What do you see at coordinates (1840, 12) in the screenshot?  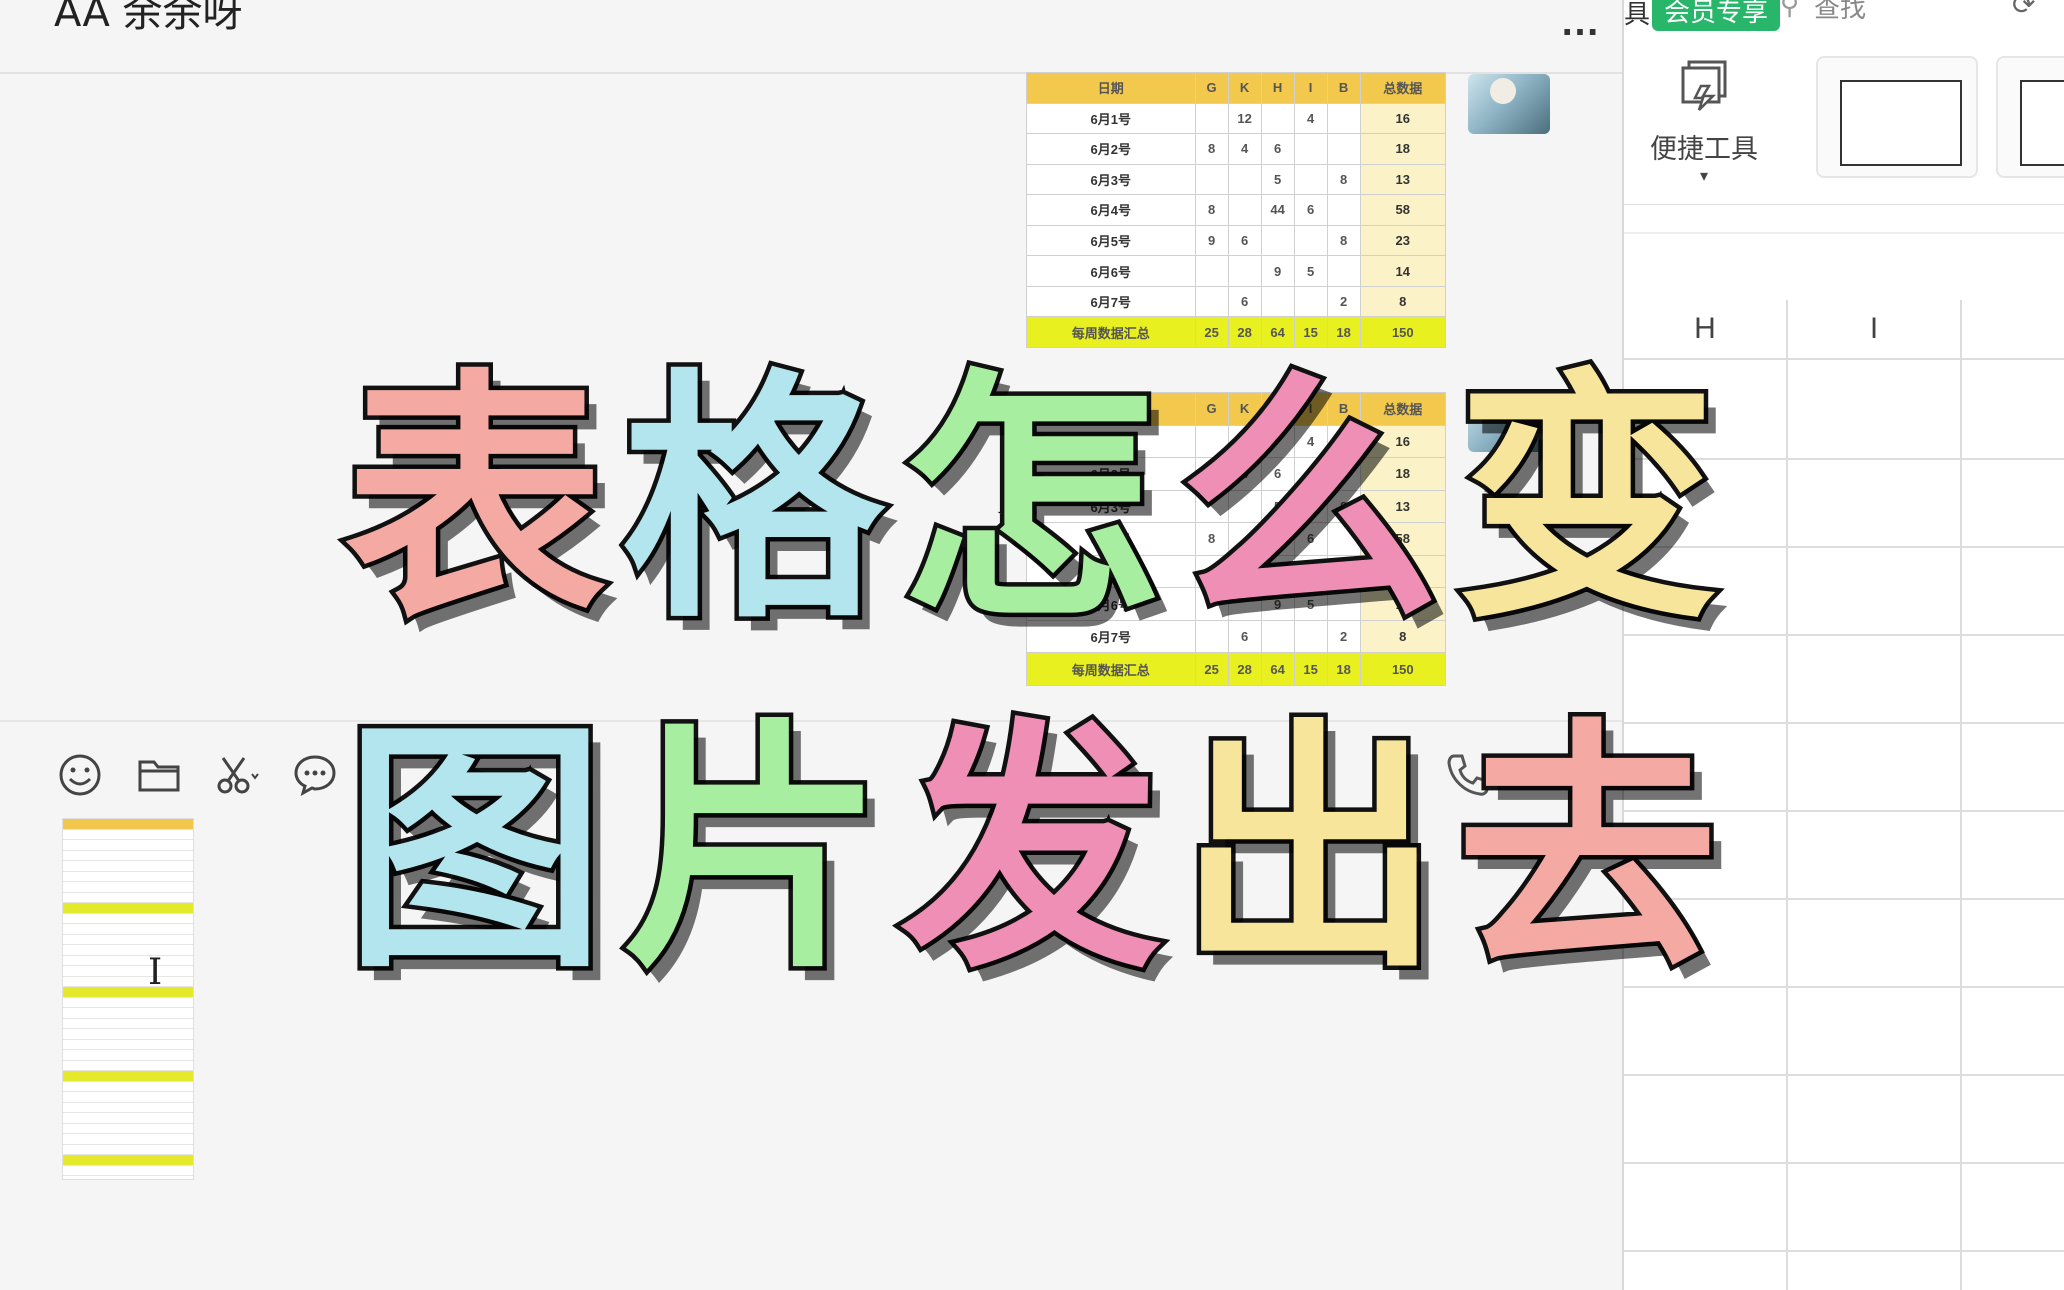 I see `find-button: 查找` at bounding box center [1840, 12].